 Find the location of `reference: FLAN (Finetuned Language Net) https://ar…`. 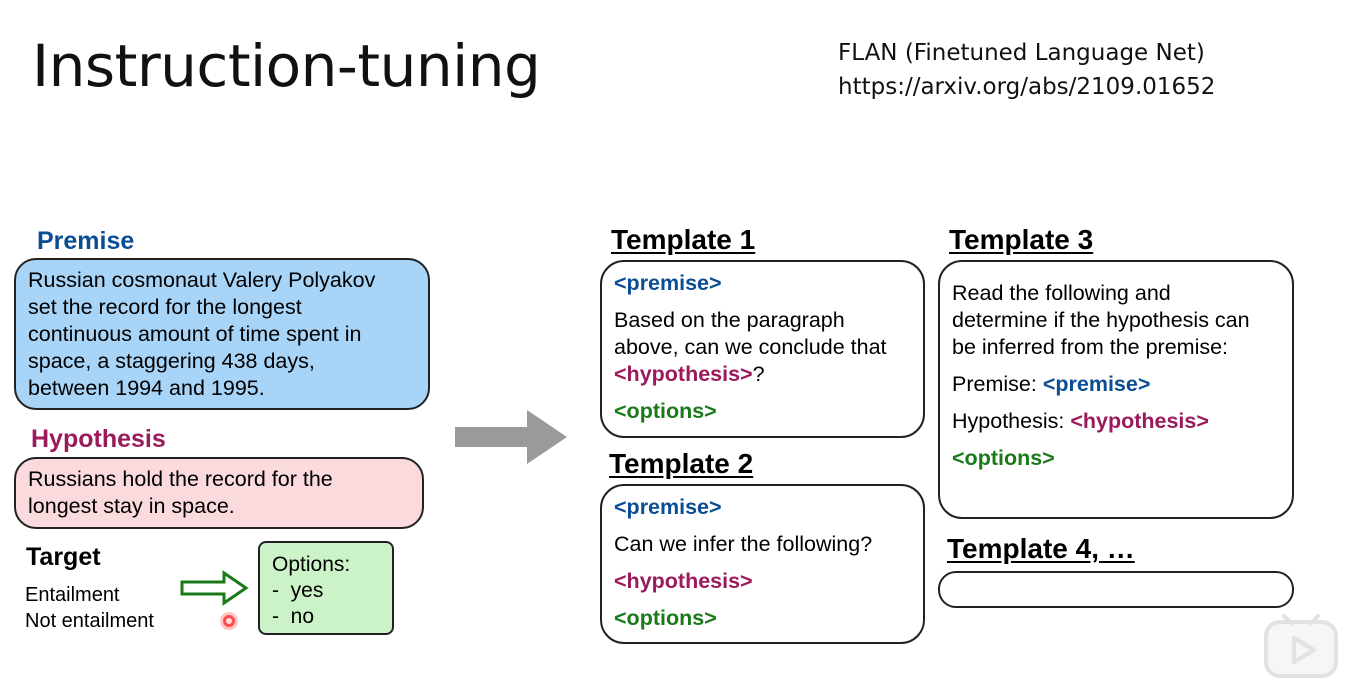

reference: FLAN (Finetuned Language Net) https://ar… is located at coordinates (1026, 70).